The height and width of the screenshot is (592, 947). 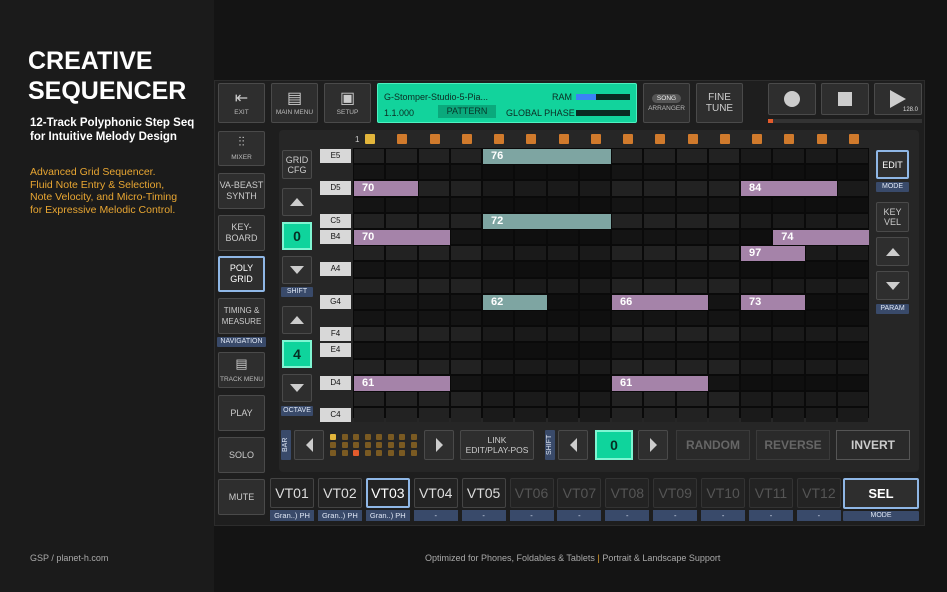 I want to click on mixer-button: ⫶⫶ MIXER, so click(x=241, y=148).